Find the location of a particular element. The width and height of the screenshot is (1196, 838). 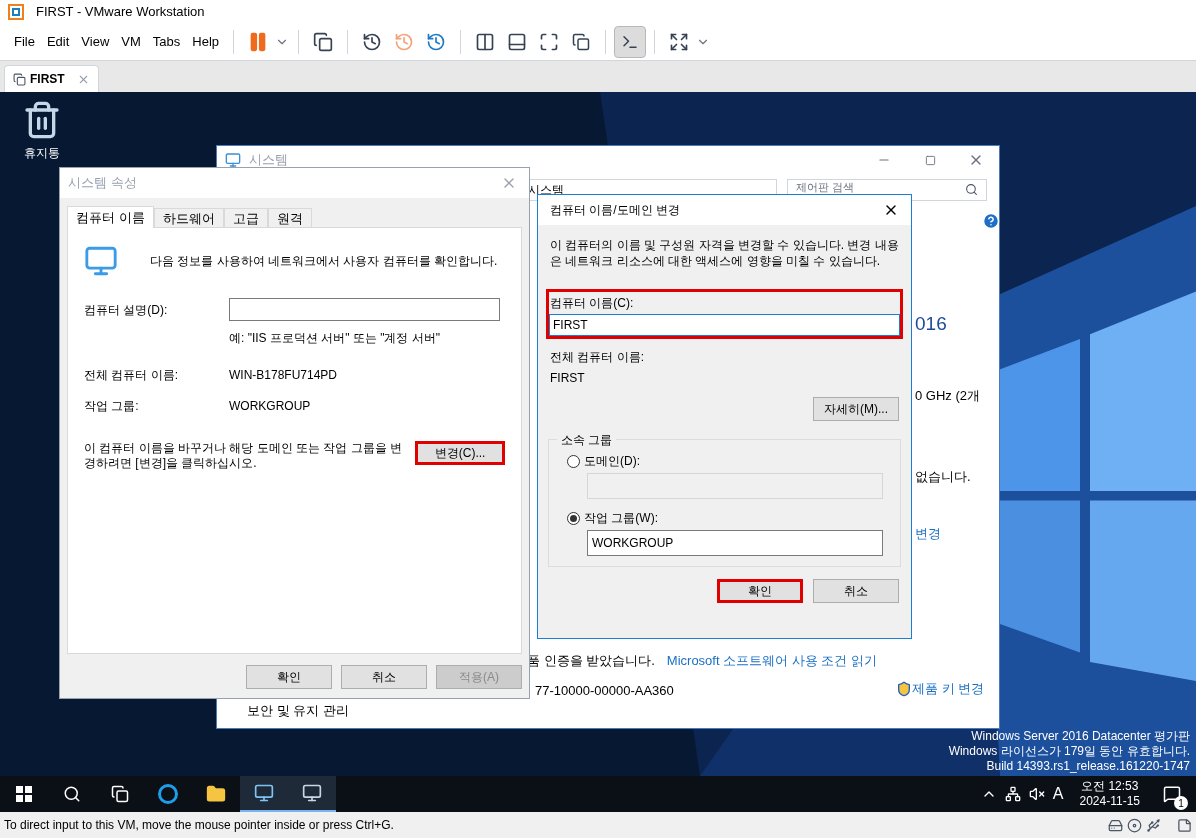

window-title: 시스템 is located at coordinates (268, 160).